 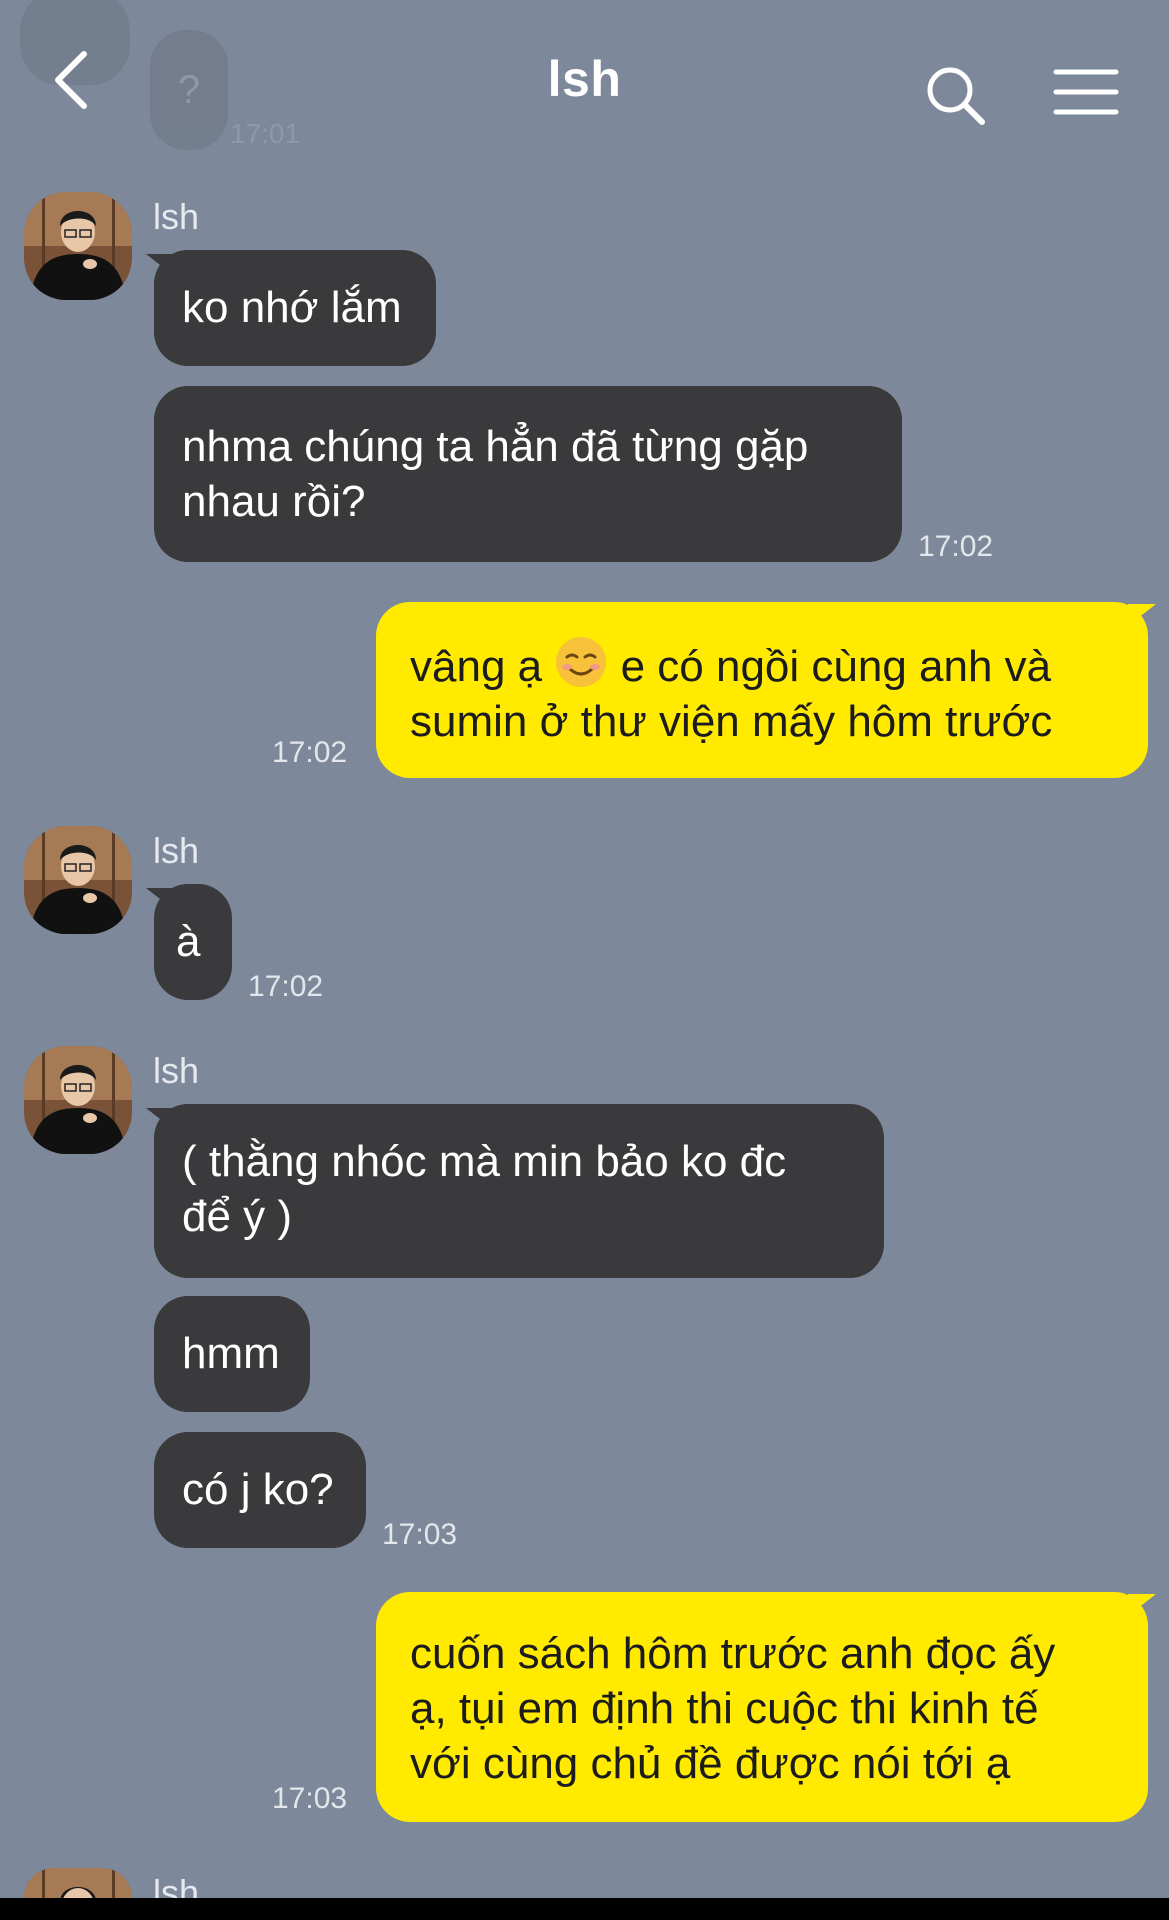 I want to click on message-line: cuốn sách hôm trước anh đọc ấy, so click(x=733, y=1653).